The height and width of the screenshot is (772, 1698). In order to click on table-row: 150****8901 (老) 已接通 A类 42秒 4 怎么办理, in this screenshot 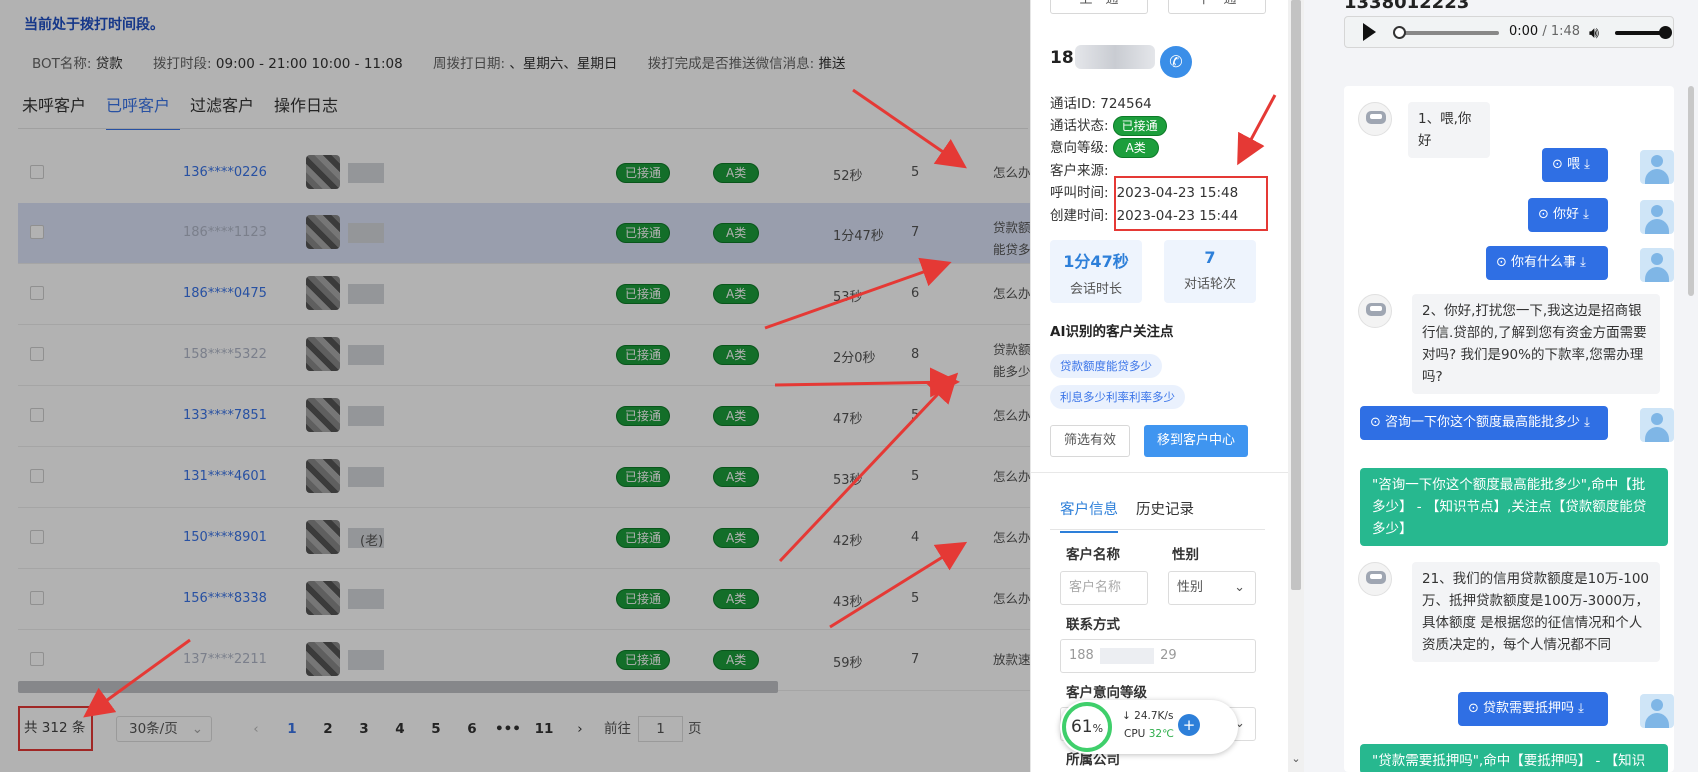, I will do `click(532, 538)`.